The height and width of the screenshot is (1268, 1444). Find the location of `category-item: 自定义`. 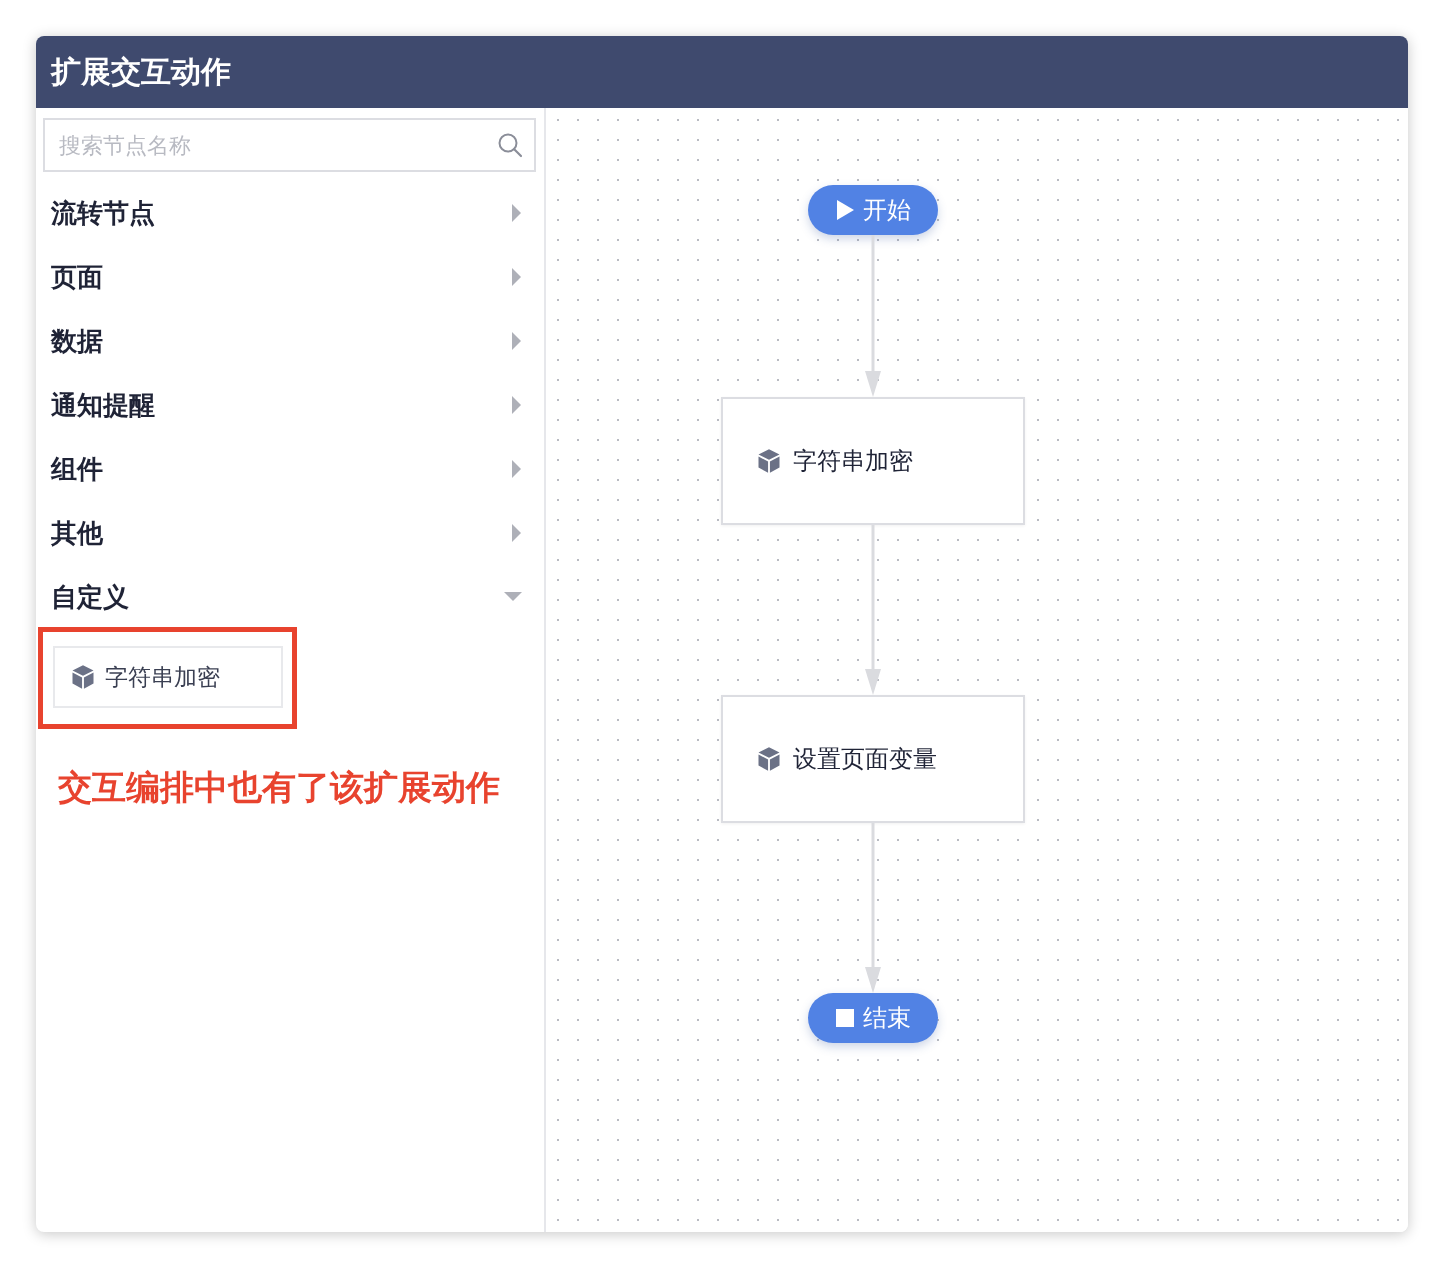

category-item: 自定义 is located at coordinates (90, 597).